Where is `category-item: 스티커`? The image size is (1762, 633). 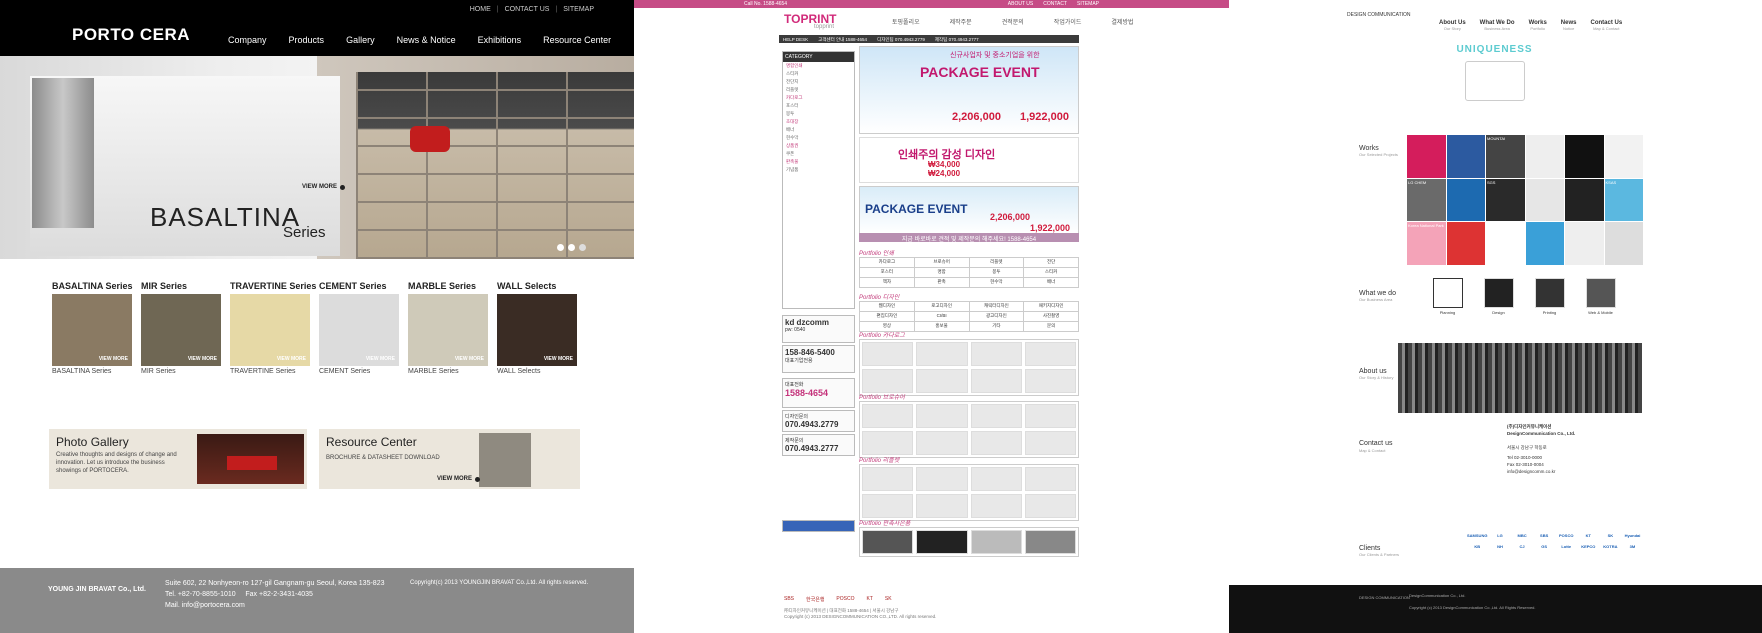
category-item: 스티커 is located at coordinates (818, 74).